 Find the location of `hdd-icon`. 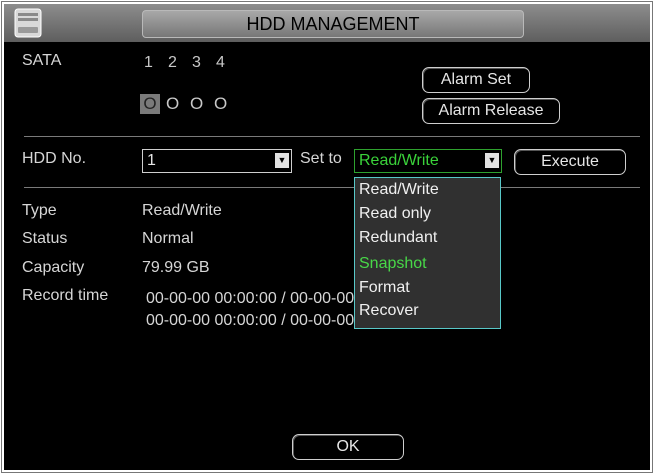

hdd-icon is located at coordinates (28, 23).